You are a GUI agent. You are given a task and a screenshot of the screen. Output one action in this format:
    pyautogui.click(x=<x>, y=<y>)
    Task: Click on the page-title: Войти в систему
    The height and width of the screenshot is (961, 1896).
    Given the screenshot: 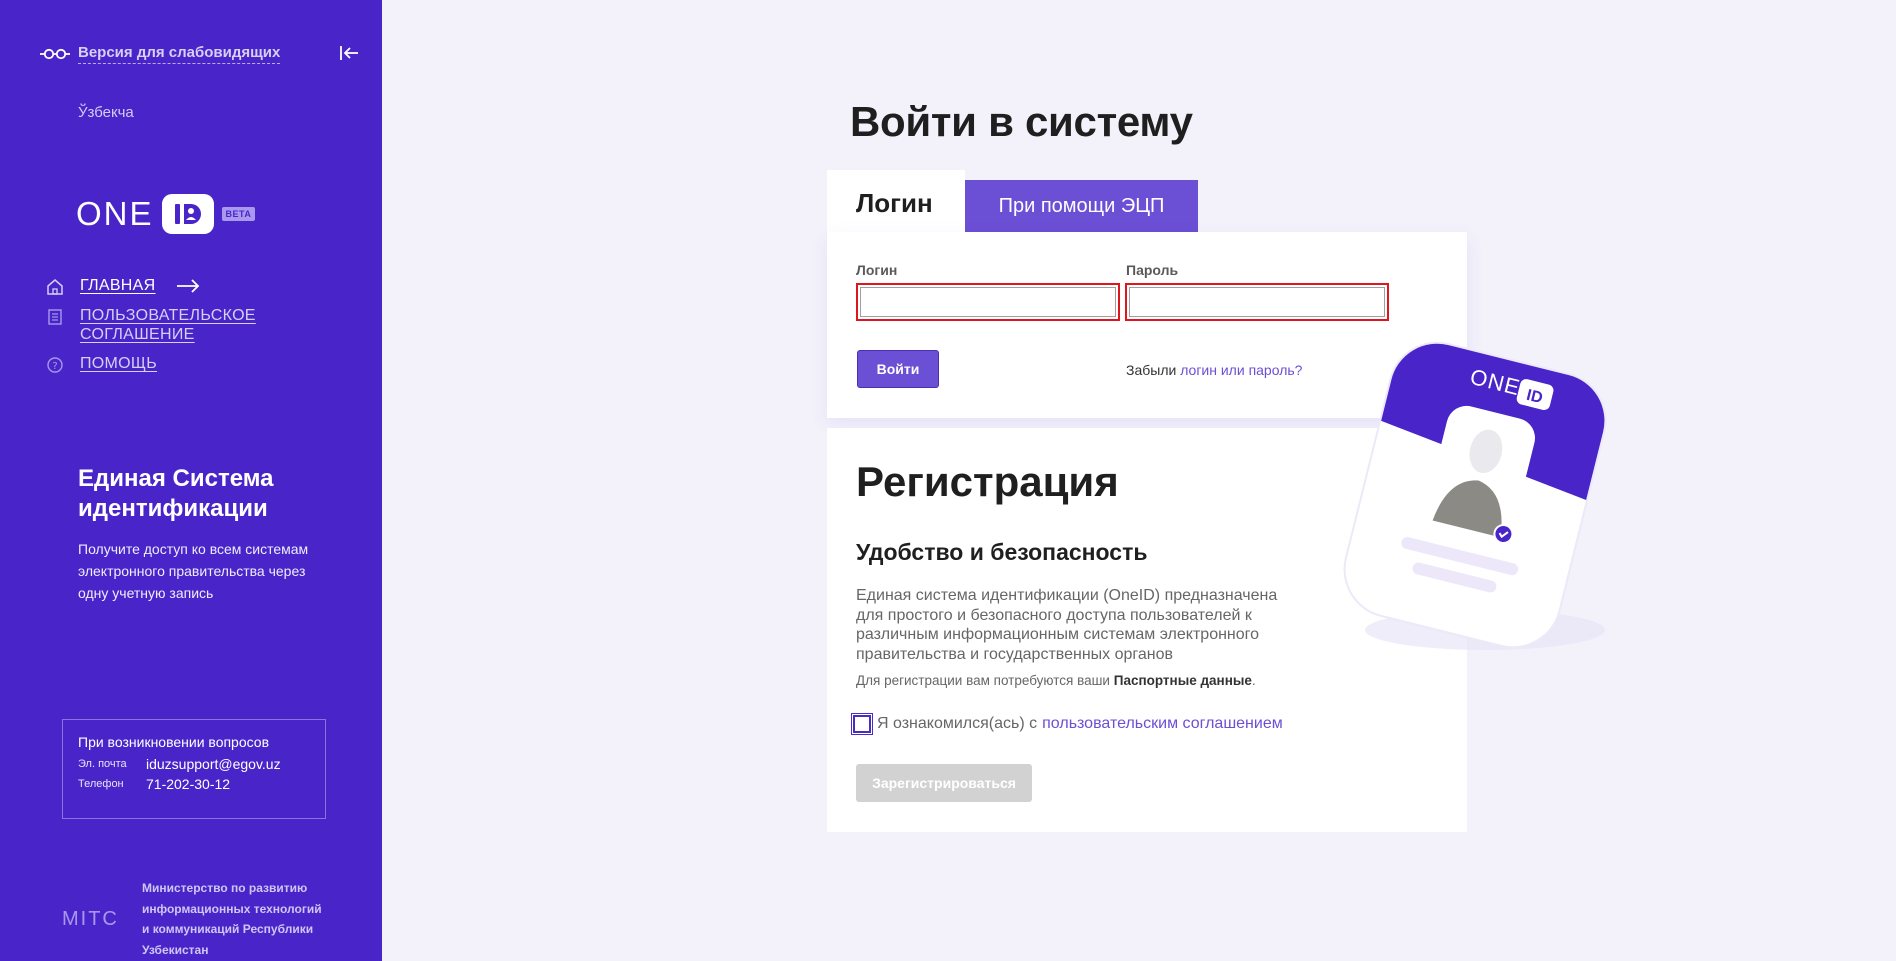 What is the action you would take?
    pyautogui.click(x=1021, y=121)
    